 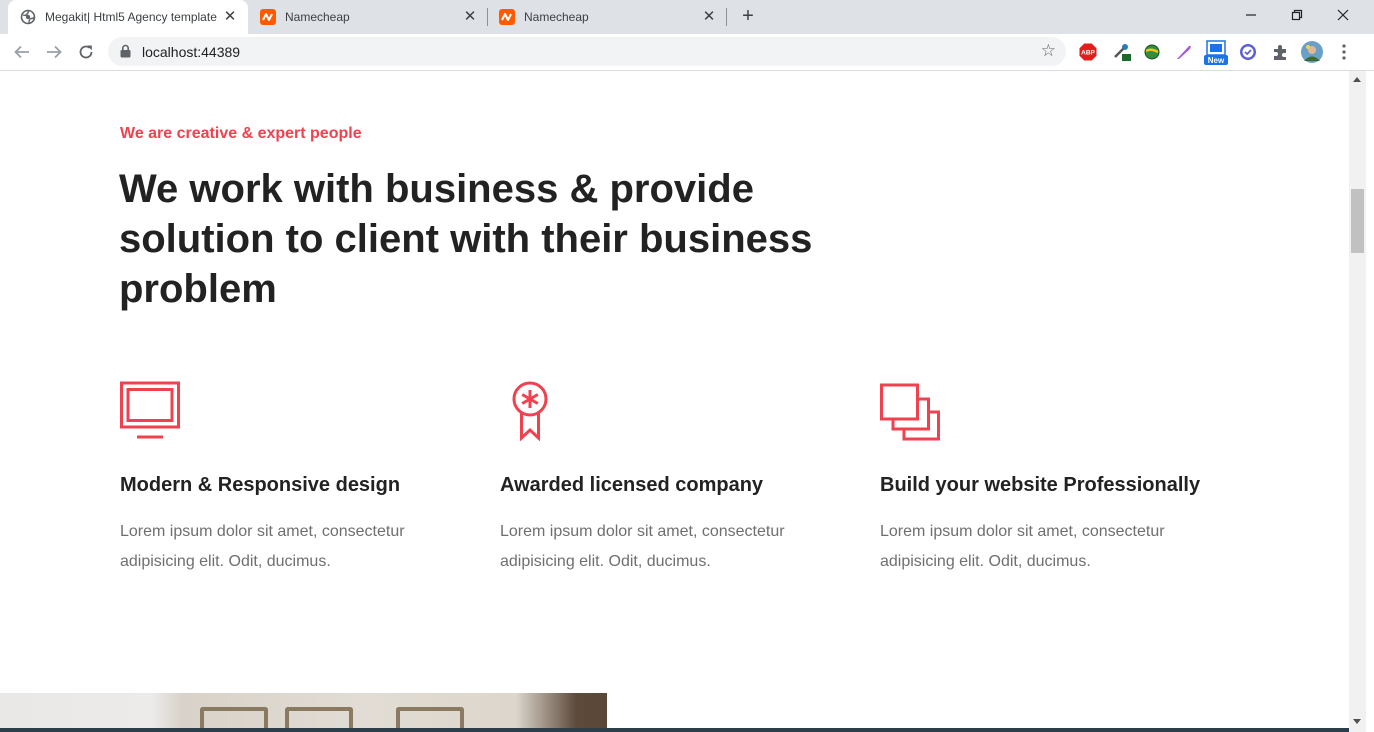 What do you see at coordinates (191, 52) in the screenshot?
I see `url-text: localhost:44389` at bounding box center [191, 52].